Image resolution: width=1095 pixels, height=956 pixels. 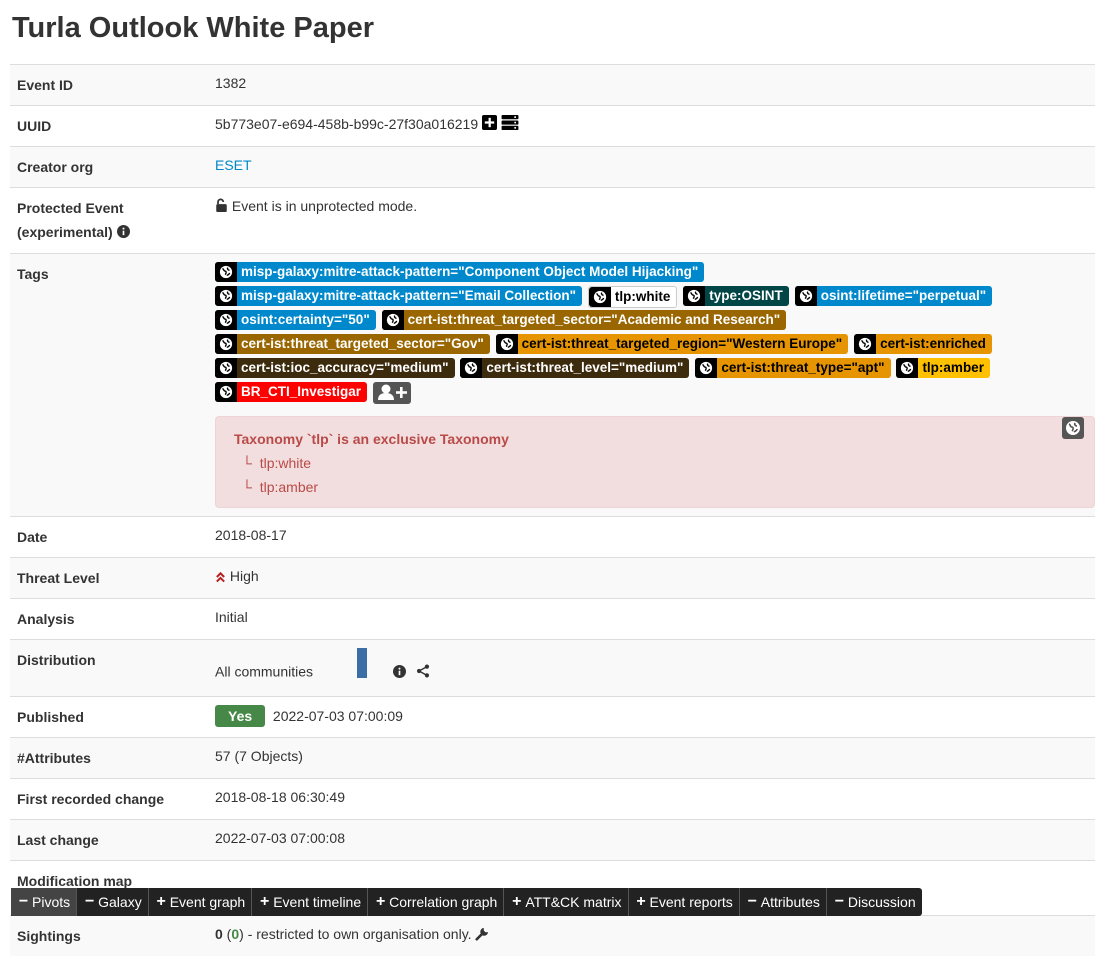 I want to click on tag-chip: cert-ist:threat_targeted_sector="Gov", so click(x=352, y=344).